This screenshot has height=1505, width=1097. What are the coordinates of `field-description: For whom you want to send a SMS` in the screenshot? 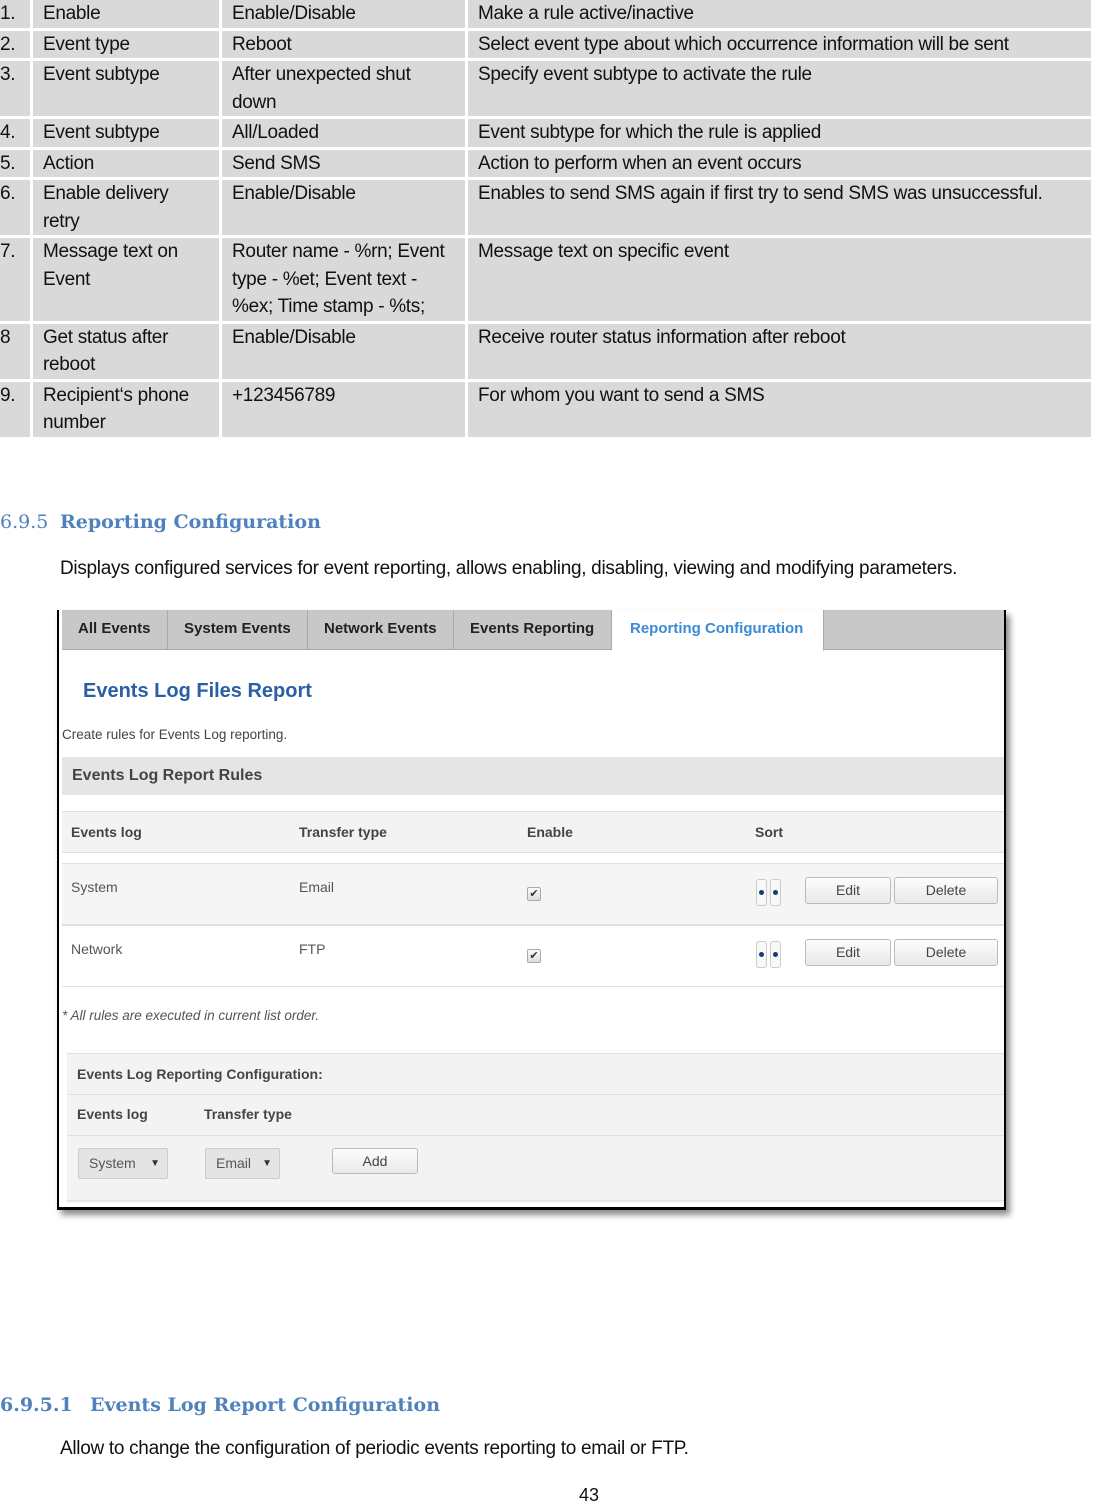 It's located at (779, 409).